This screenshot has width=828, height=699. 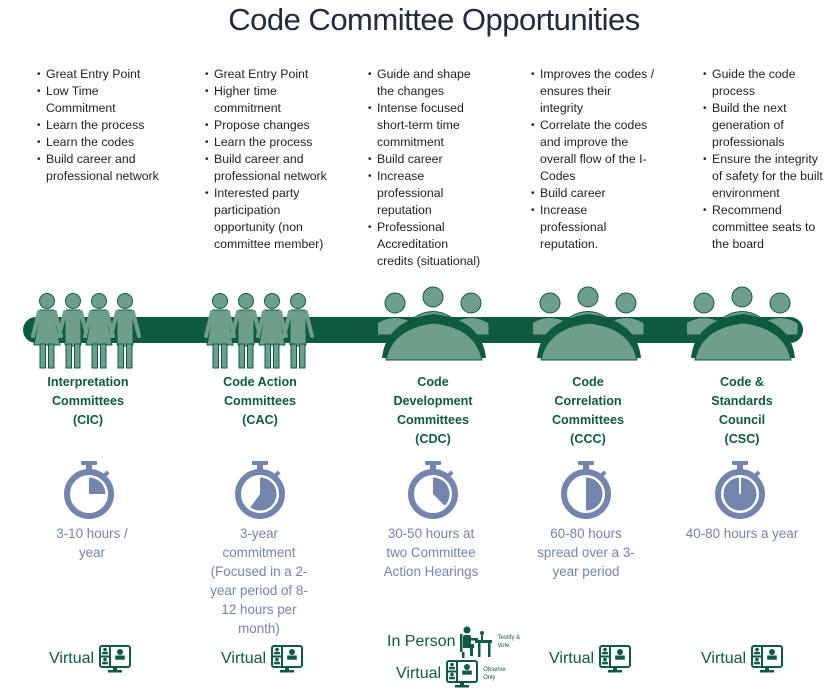 I want to click on time-commitment-cic: 3-10 hours / year, so click(x=92, y=543).